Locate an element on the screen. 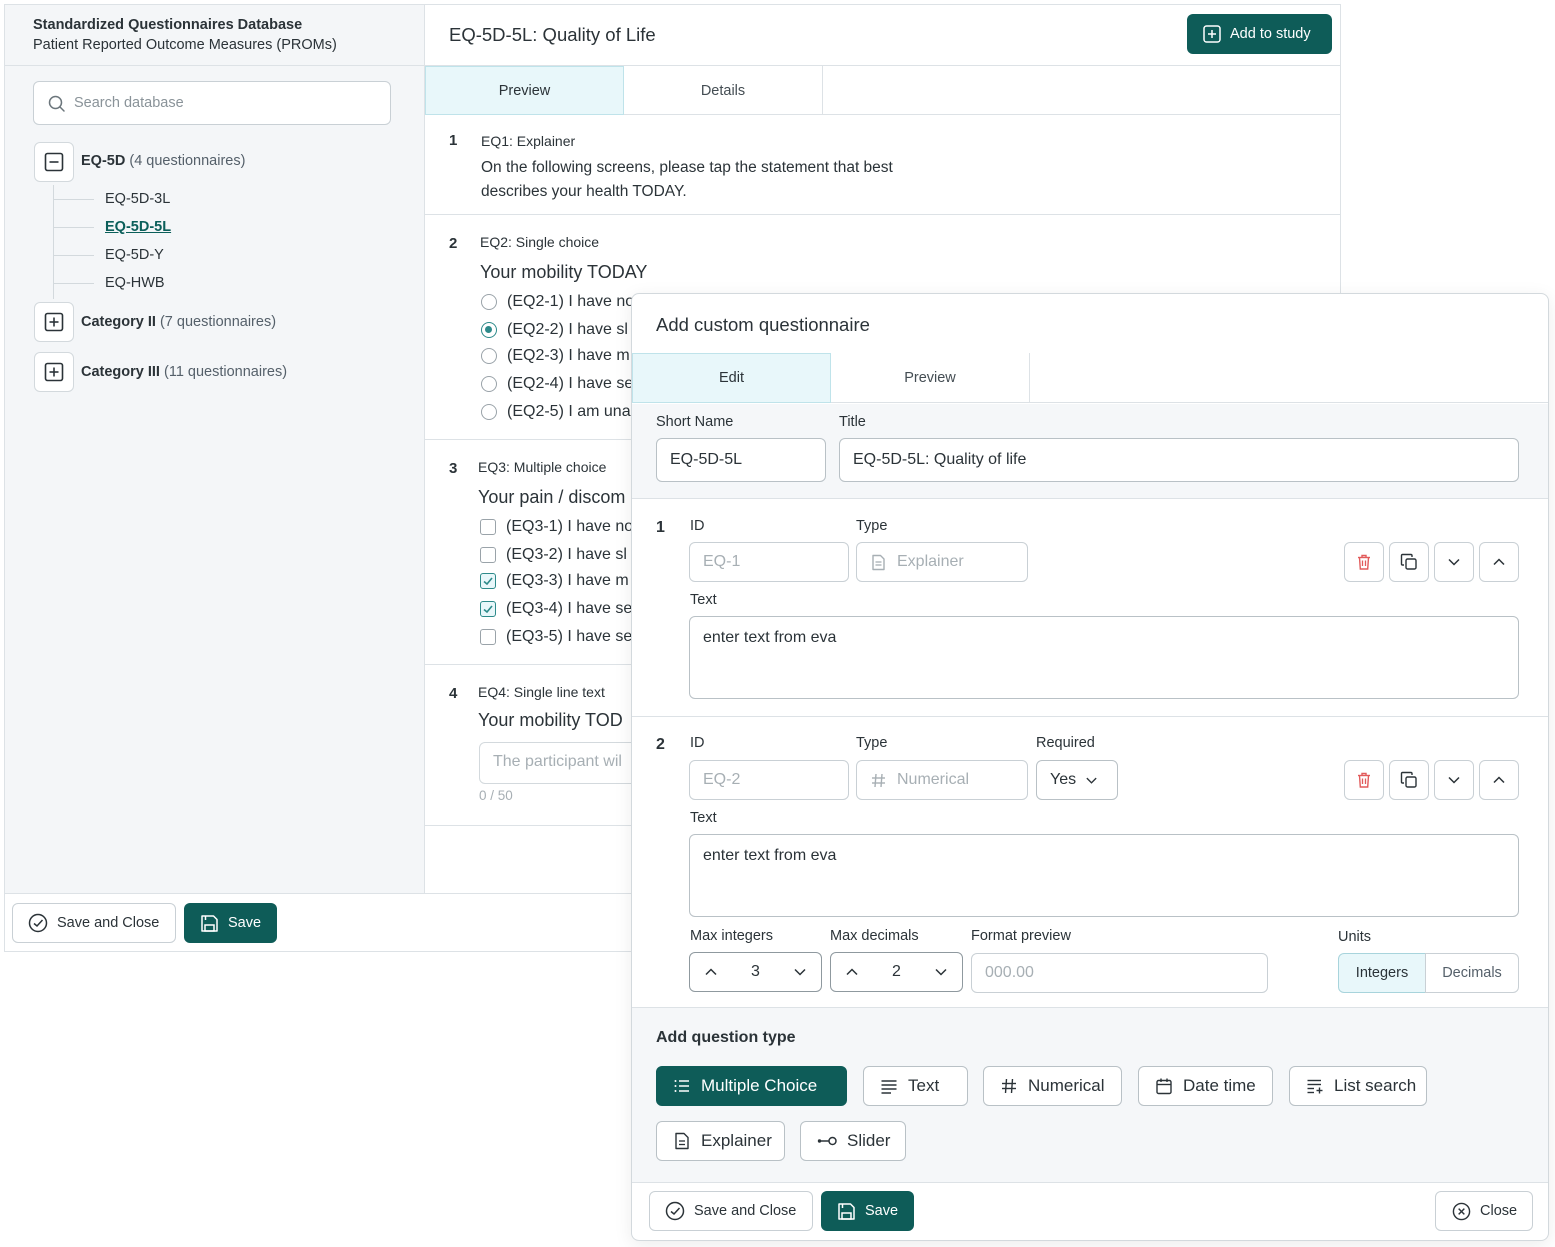 The width and height of the screenshot is (1555, 1247). checkbox-option: (EQ3-4) I have se is located at coordinates (556, 609).